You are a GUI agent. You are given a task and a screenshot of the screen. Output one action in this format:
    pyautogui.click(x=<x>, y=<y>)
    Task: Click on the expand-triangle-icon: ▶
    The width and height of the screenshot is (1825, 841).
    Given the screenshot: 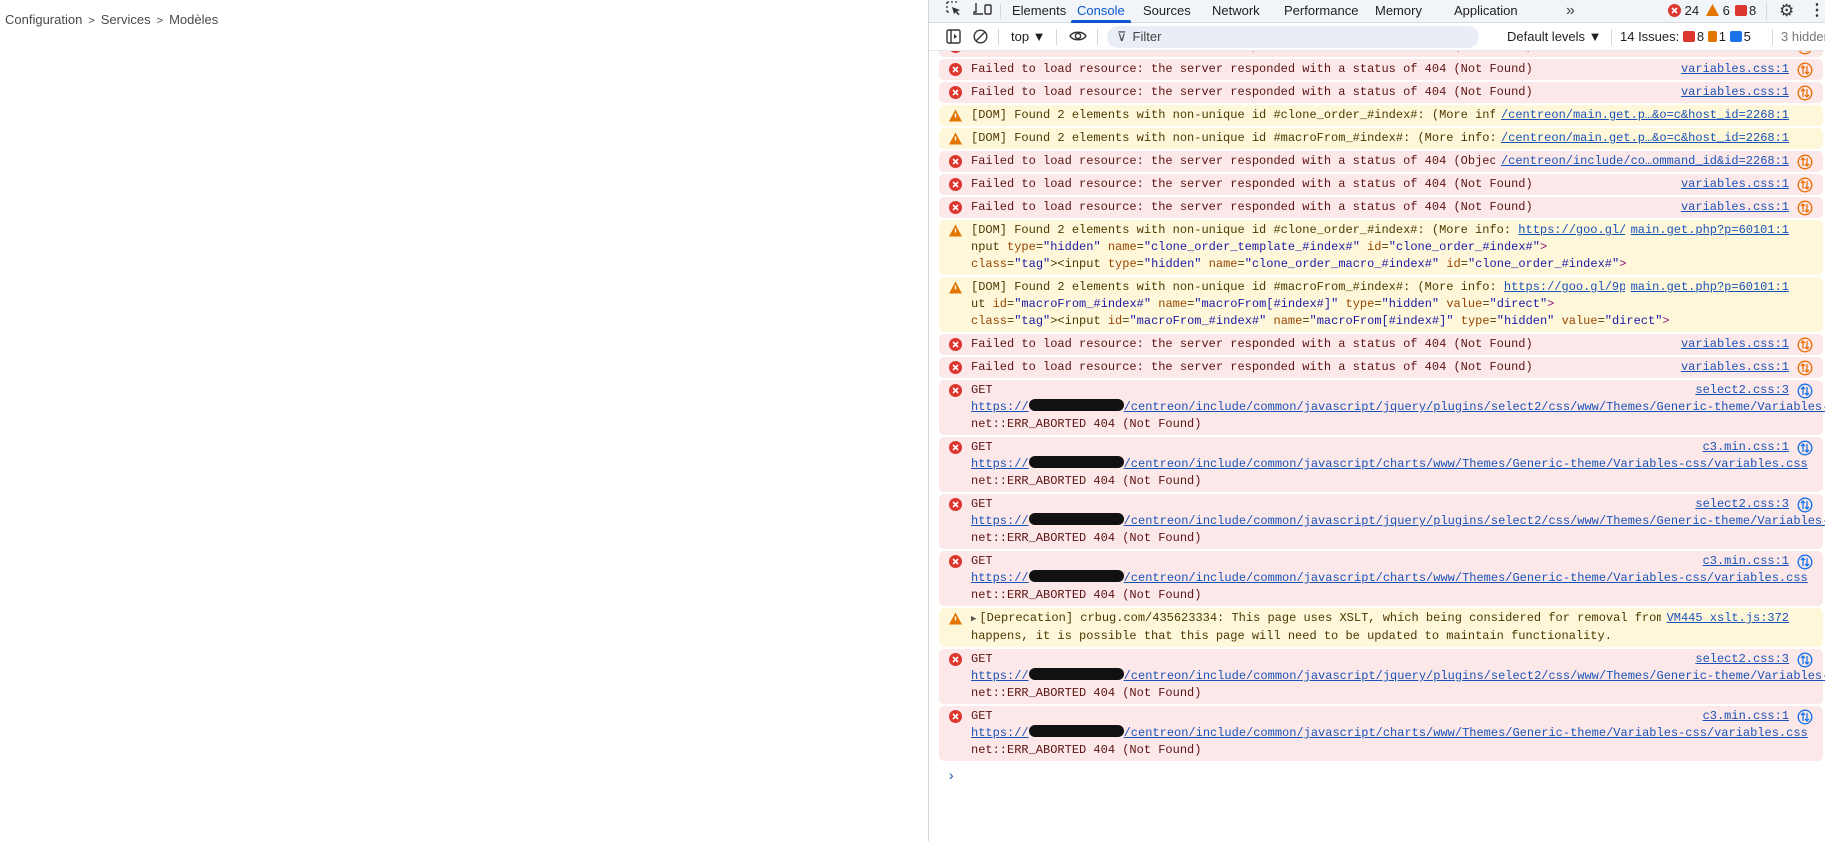 What is the action you would take?
    pyautogui.click(x=973, y=619)
    